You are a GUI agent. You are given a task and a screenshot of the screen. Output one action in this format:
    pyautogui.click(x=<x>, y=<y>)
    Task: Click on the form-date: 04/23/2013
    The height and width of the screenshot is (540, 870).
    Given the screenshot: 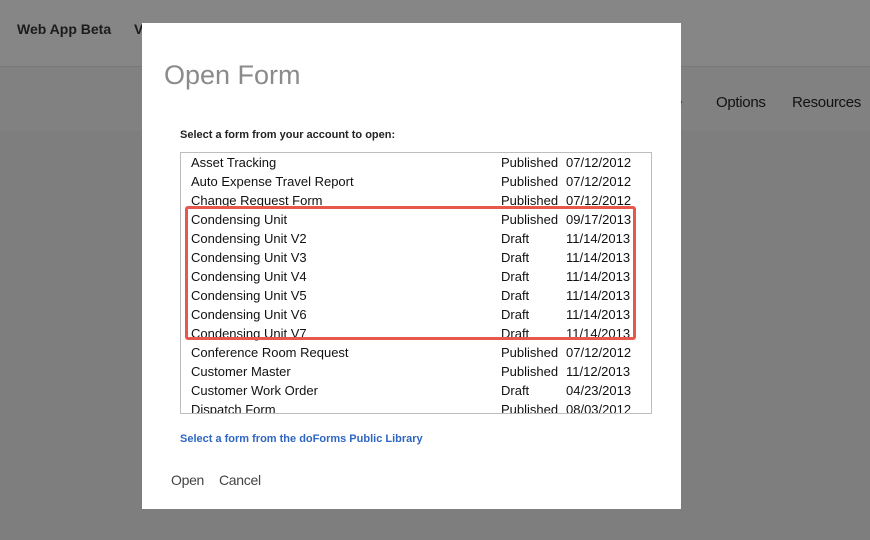 What is the action you would take?
    pyautogui.click(x=599, y=390)
    